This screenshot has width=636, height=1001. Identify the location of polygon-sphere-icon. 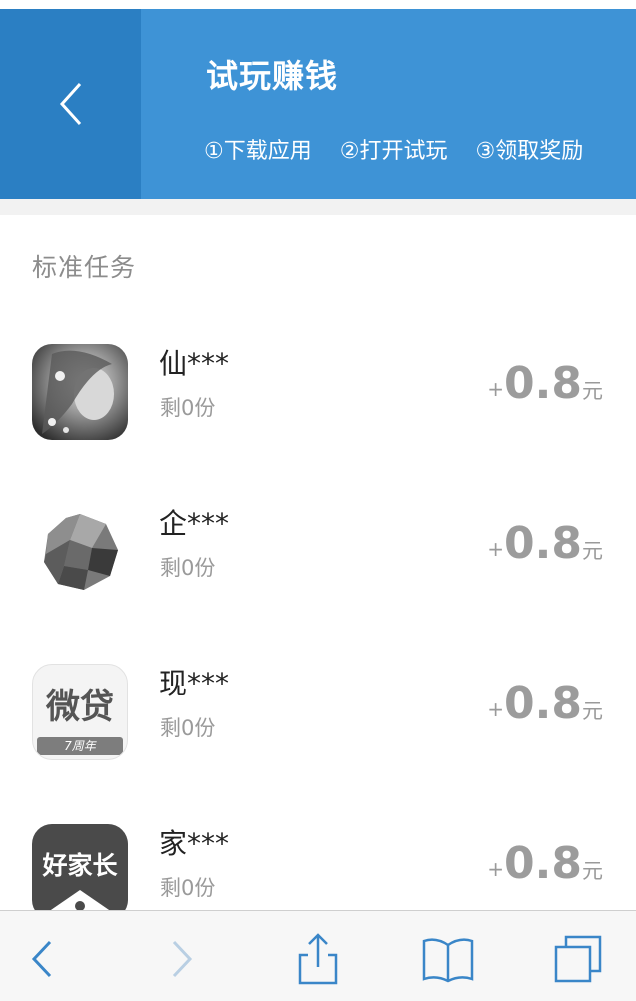
(80, 552).